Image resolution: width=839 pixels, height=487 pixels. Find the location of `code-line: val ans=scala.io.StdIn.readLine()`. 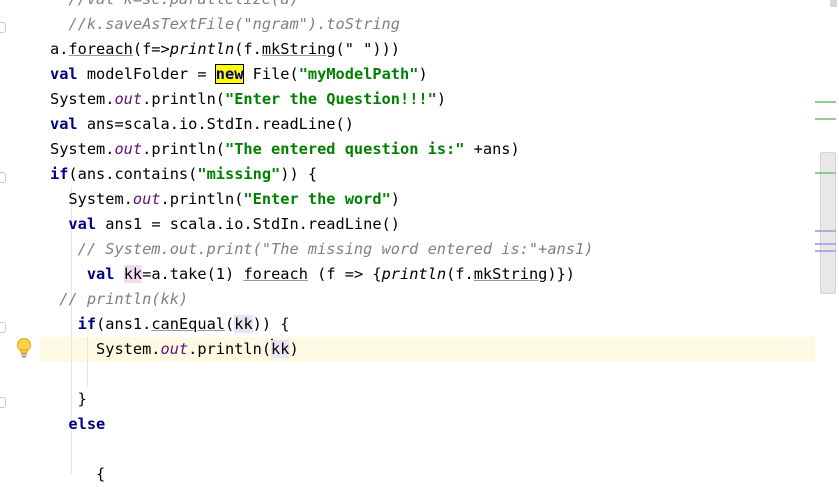

code-line: val ans=scala.io.StdIn.readLine() is located at coordinates (202, 124).